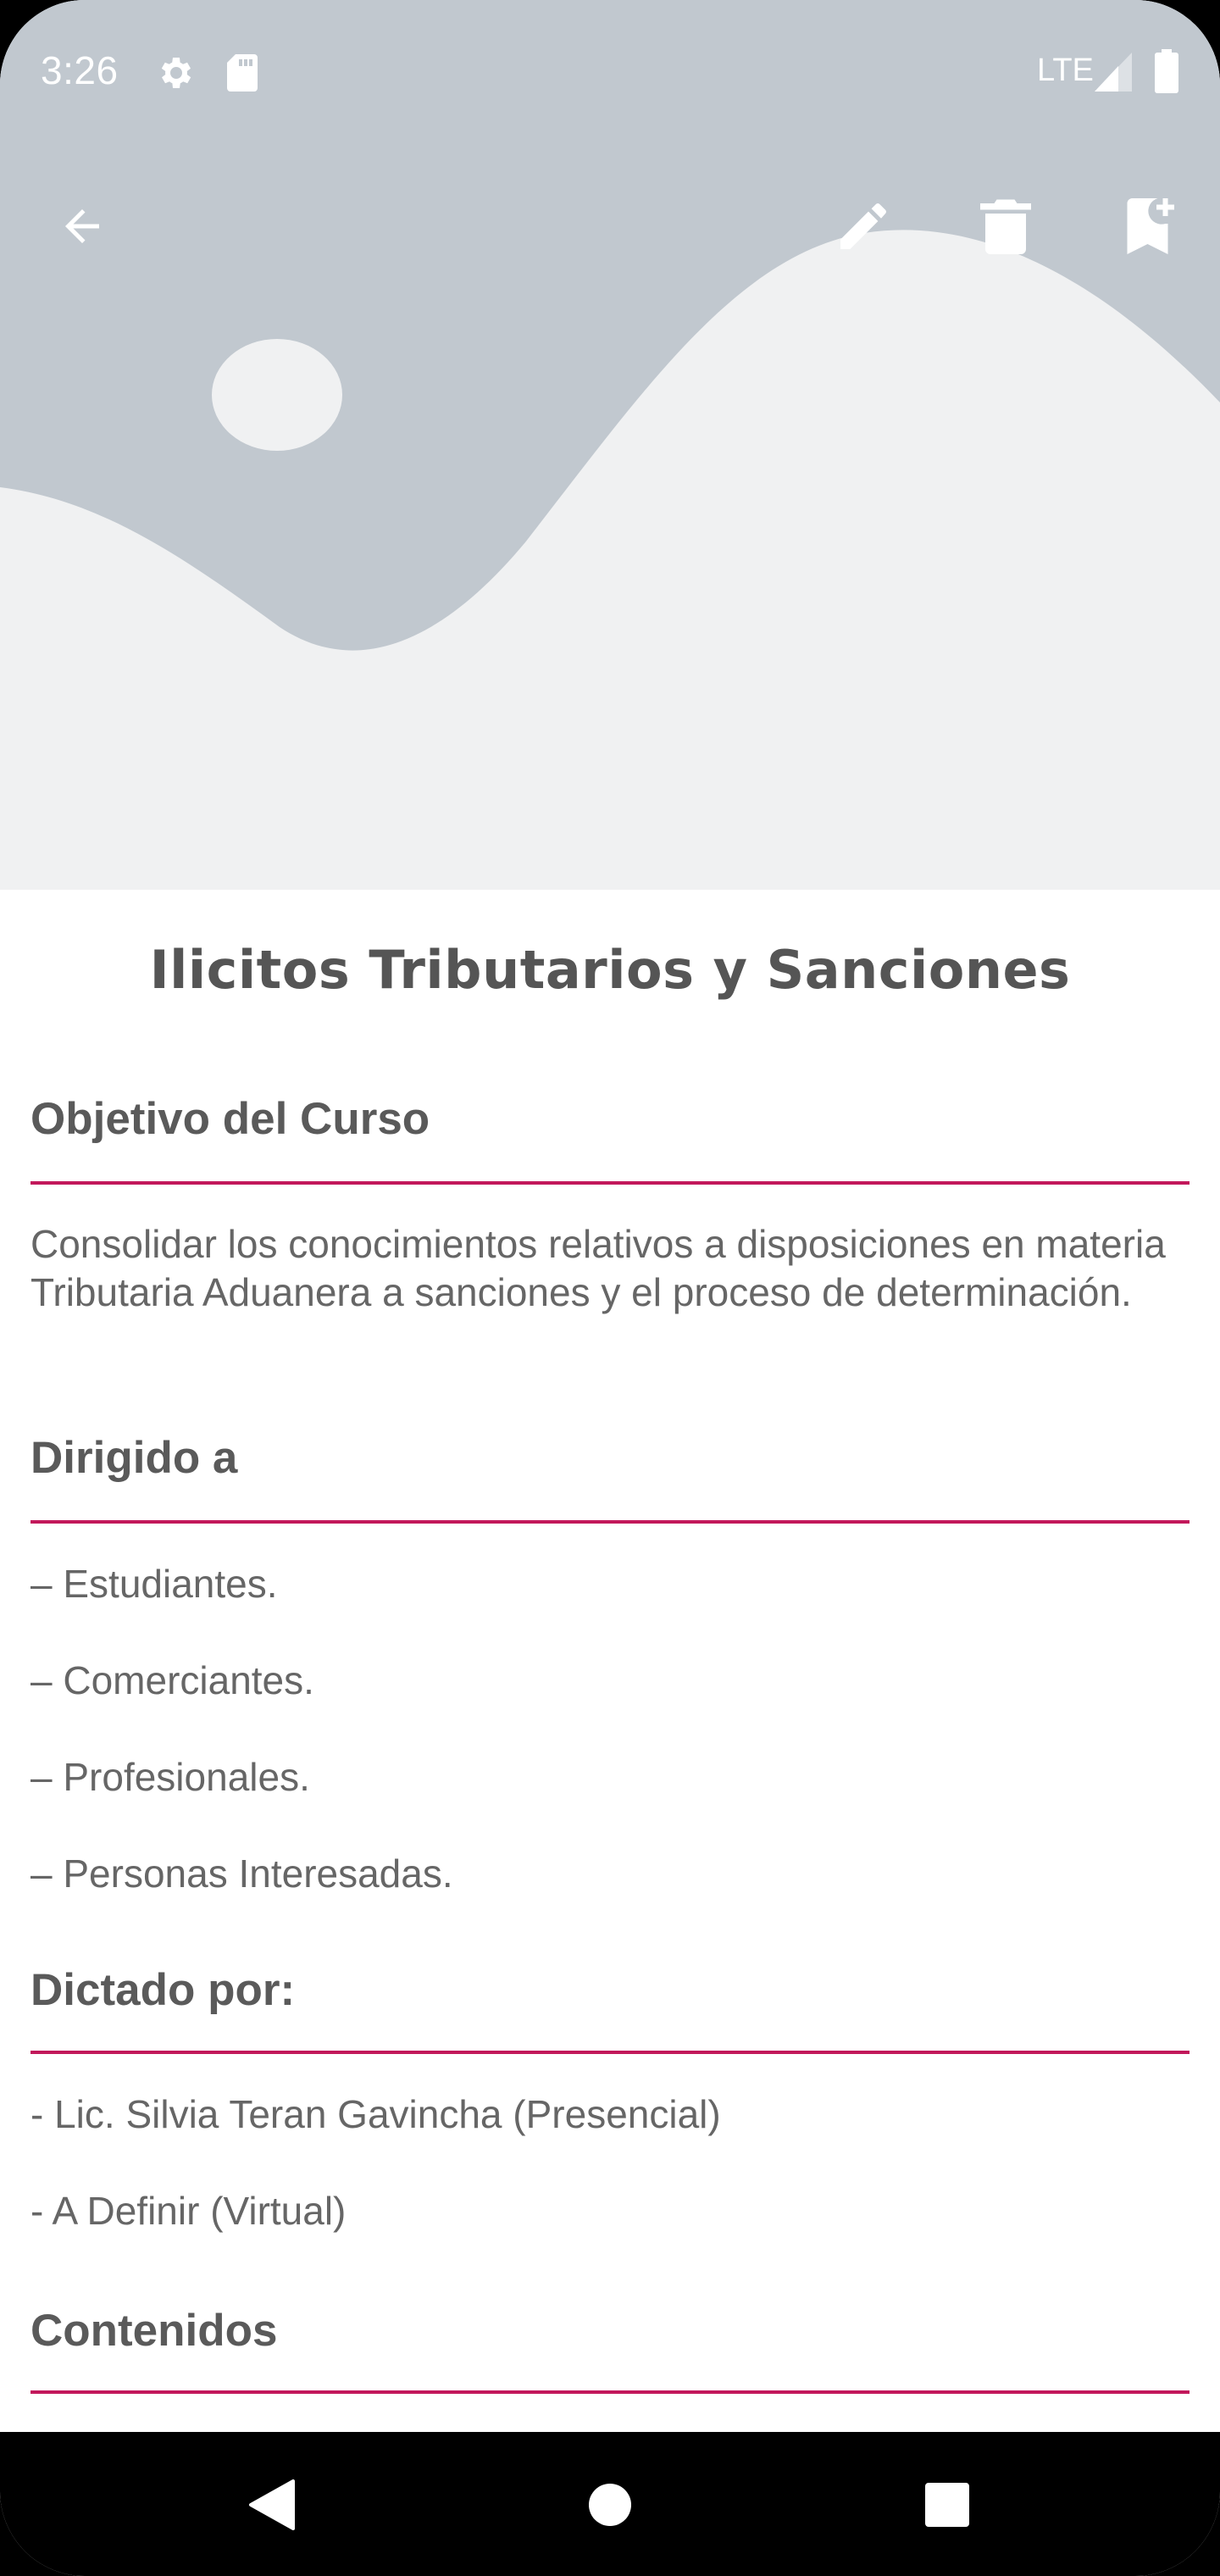 Image resolution: width=1220 pixels, height=2576 pixels. I want to click on nav-recents-button, so click(947, 2506).